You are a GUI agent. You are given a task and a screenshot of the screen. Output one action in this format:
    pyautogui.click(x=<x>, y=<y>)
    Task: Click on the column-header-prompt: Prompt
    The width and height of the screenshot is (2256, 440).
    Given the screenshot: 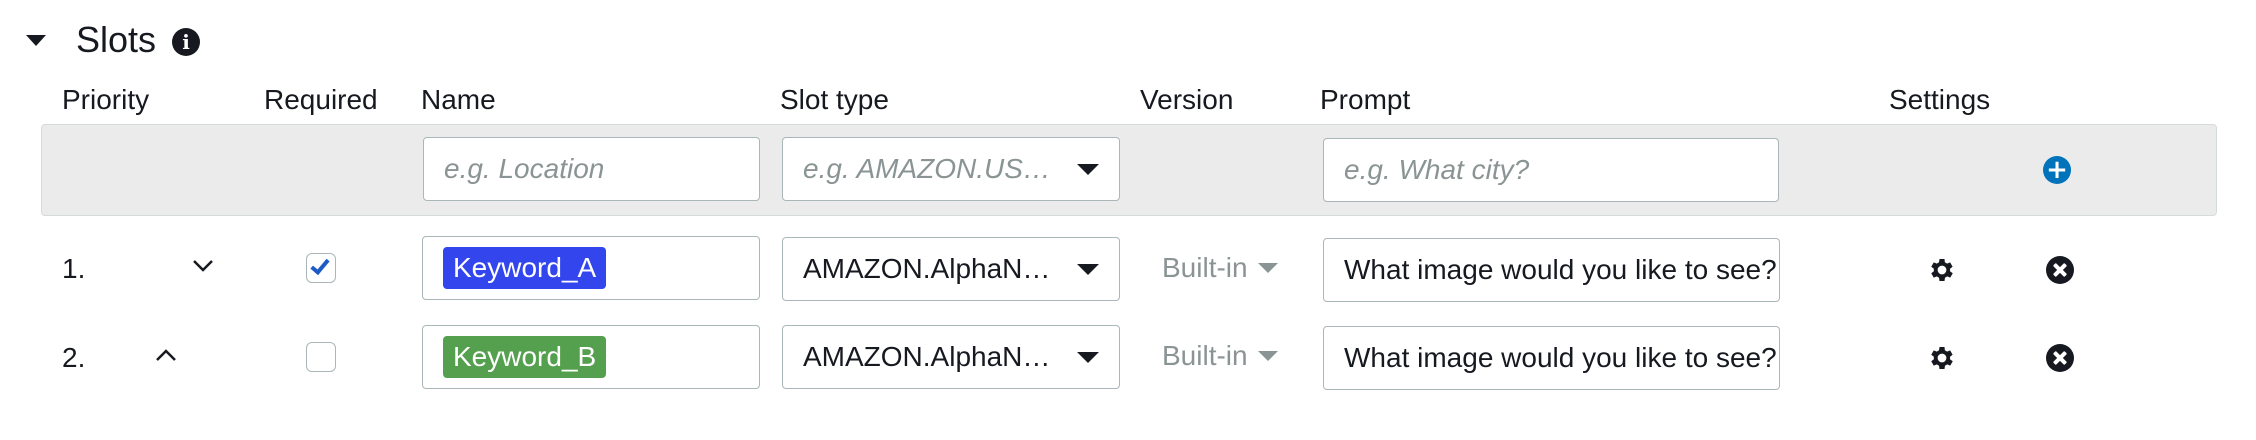 What is the action you would take?
    pyautogui.click(x=1365, y=99)
    